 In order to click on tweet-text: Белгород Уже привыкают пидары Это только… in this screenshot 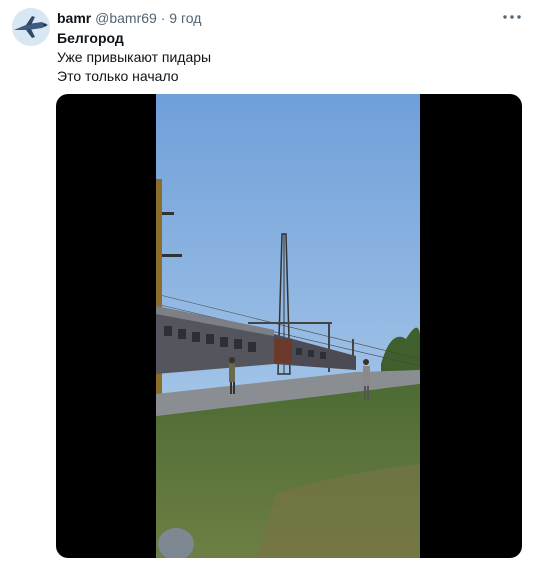, I will do `click(134, 57)`.